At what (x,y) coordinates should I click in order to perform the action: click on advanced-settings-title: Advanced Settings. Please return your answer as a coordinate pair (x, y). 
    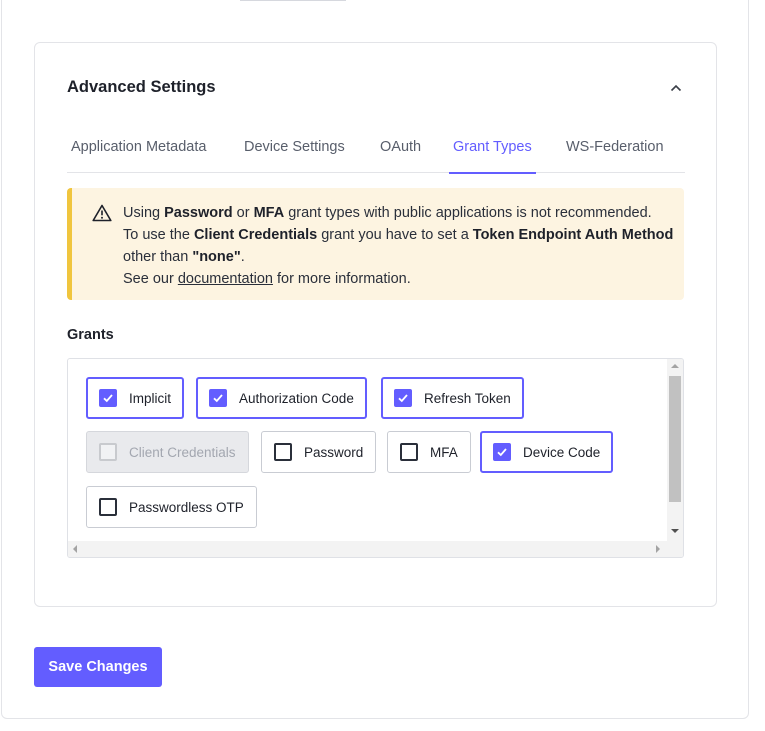
    Looking at the image, I should click on (141, 87).